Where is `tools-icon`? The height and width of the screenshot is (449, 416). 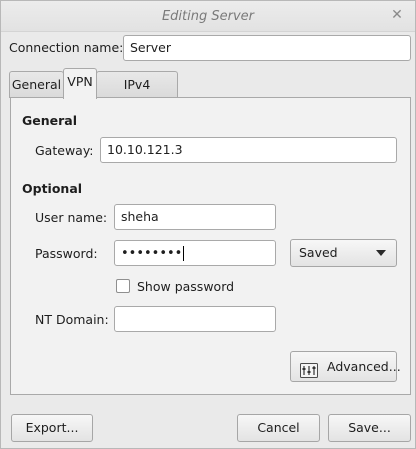
tools-icon is located at coordinates (309, 368).